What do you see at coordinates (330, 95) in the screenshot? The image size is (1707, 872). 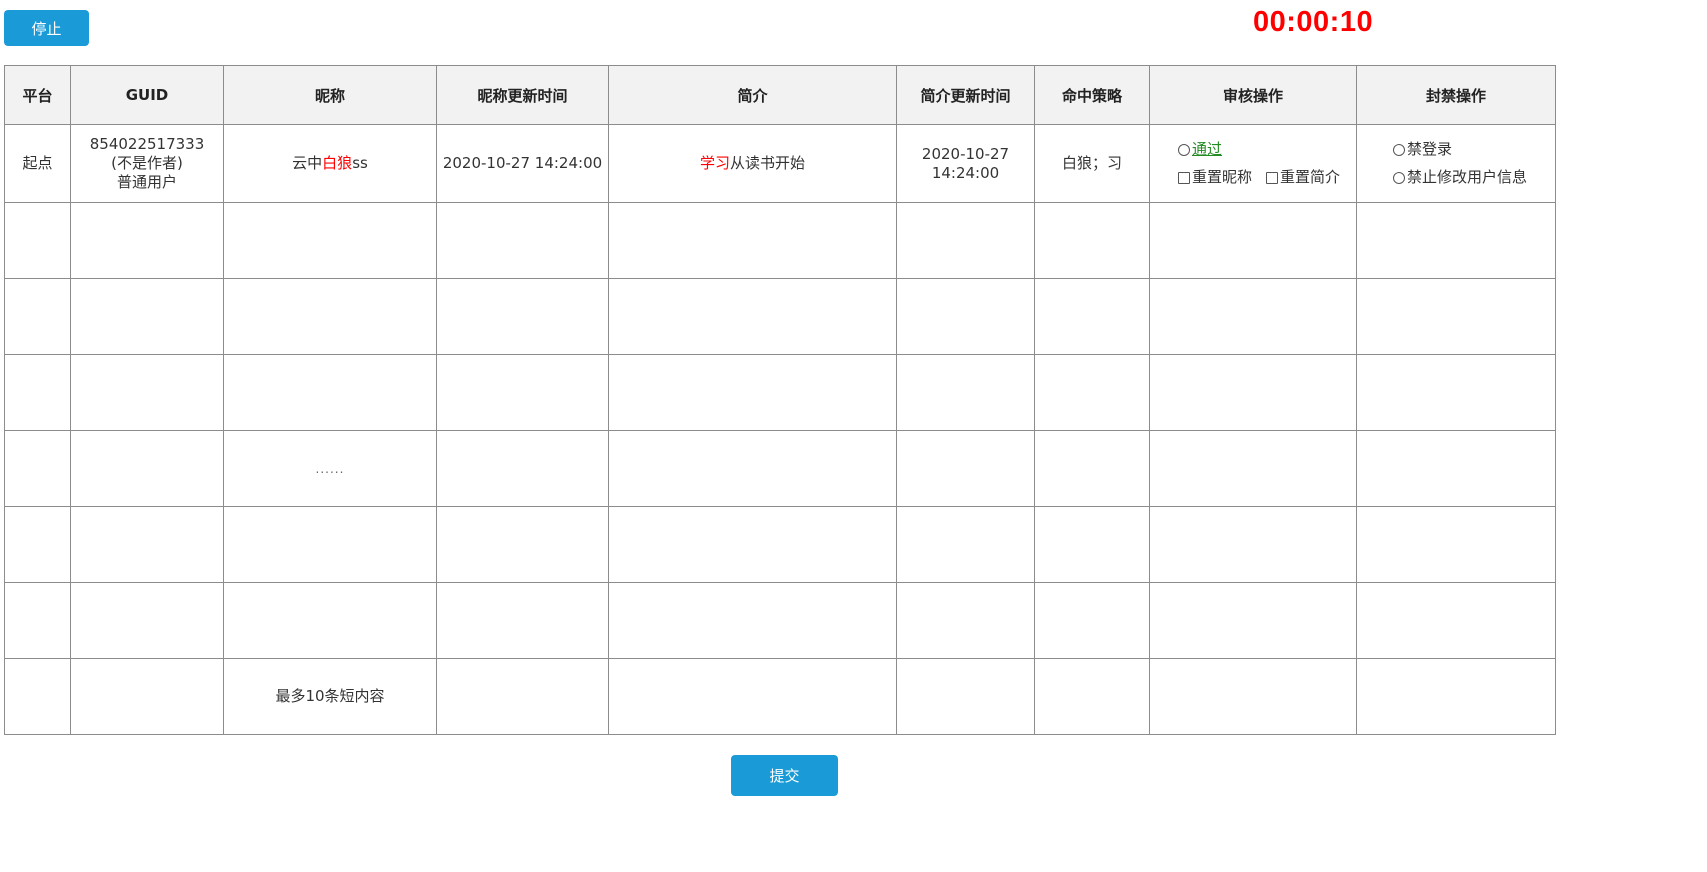 I see `header-nickname: 昵称` at bounding box center [330, 95].